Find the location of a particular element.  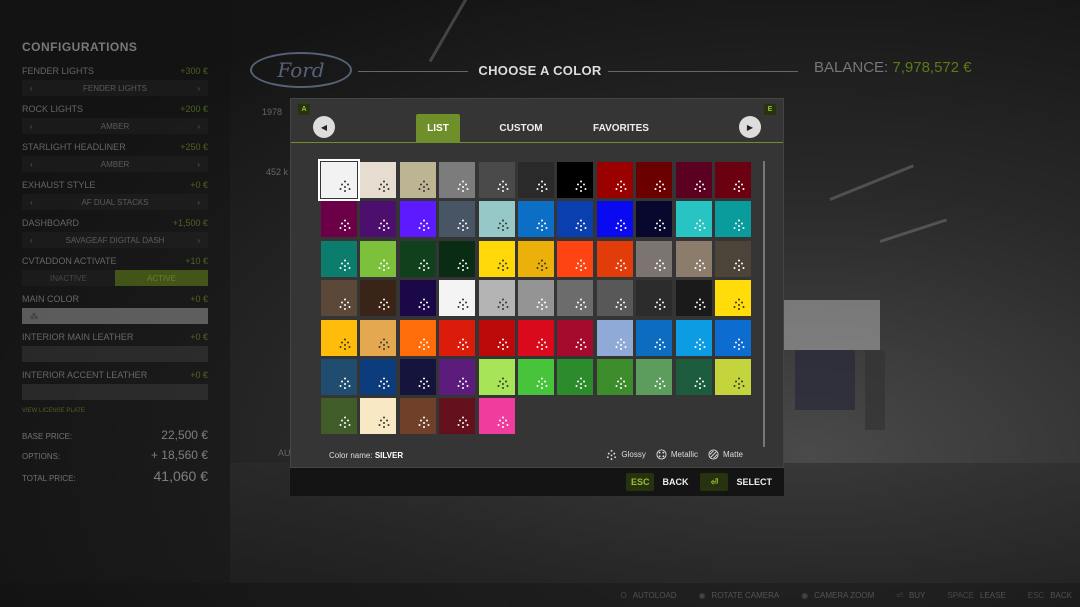

interior-main-swatch is located at coordinates (115, 354).